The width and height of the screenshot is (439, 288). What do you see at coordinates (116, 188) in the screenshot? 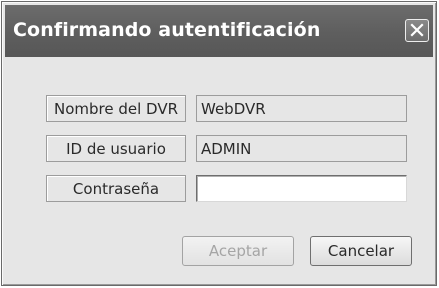
I see `password-label: Contraseña` at bounding box center [116, 188].